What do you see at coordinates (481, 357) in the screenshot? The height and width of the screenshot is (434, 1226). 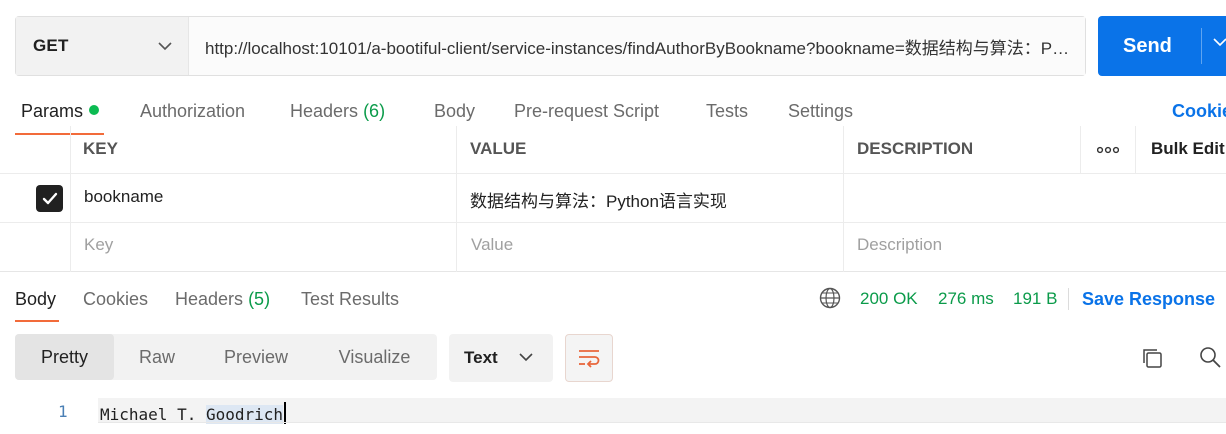 I see `language-label: Text` at bounding box center [481, 357].